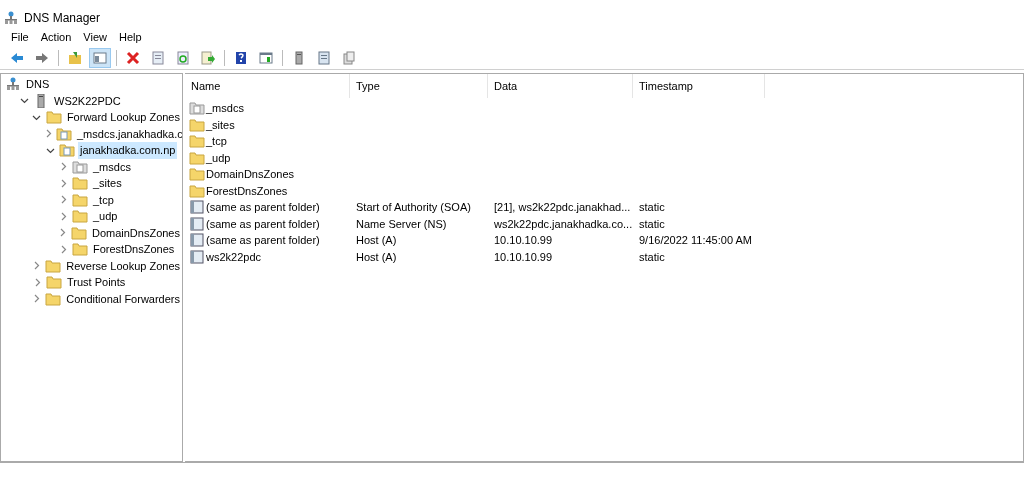 The height and width of the screenshot is (477, 1024). Describe the element at coordinates (105, 216) in the screenshot. I see `tree-item: _udp` at that location.